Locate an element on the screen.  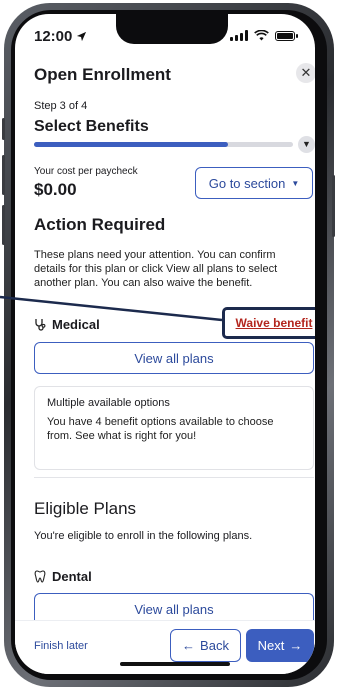
callout-pointer-line is located at coordinates (111, 308).